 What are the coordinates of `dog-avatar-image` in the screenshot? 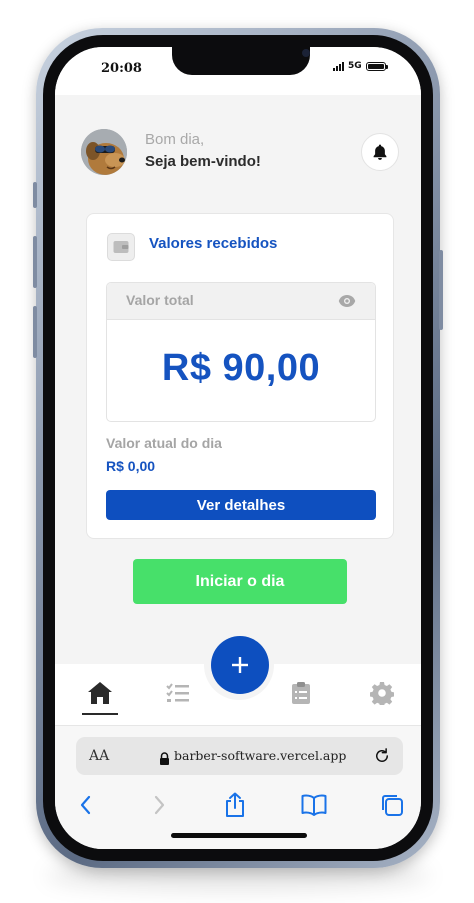 It's located at (104, 152).